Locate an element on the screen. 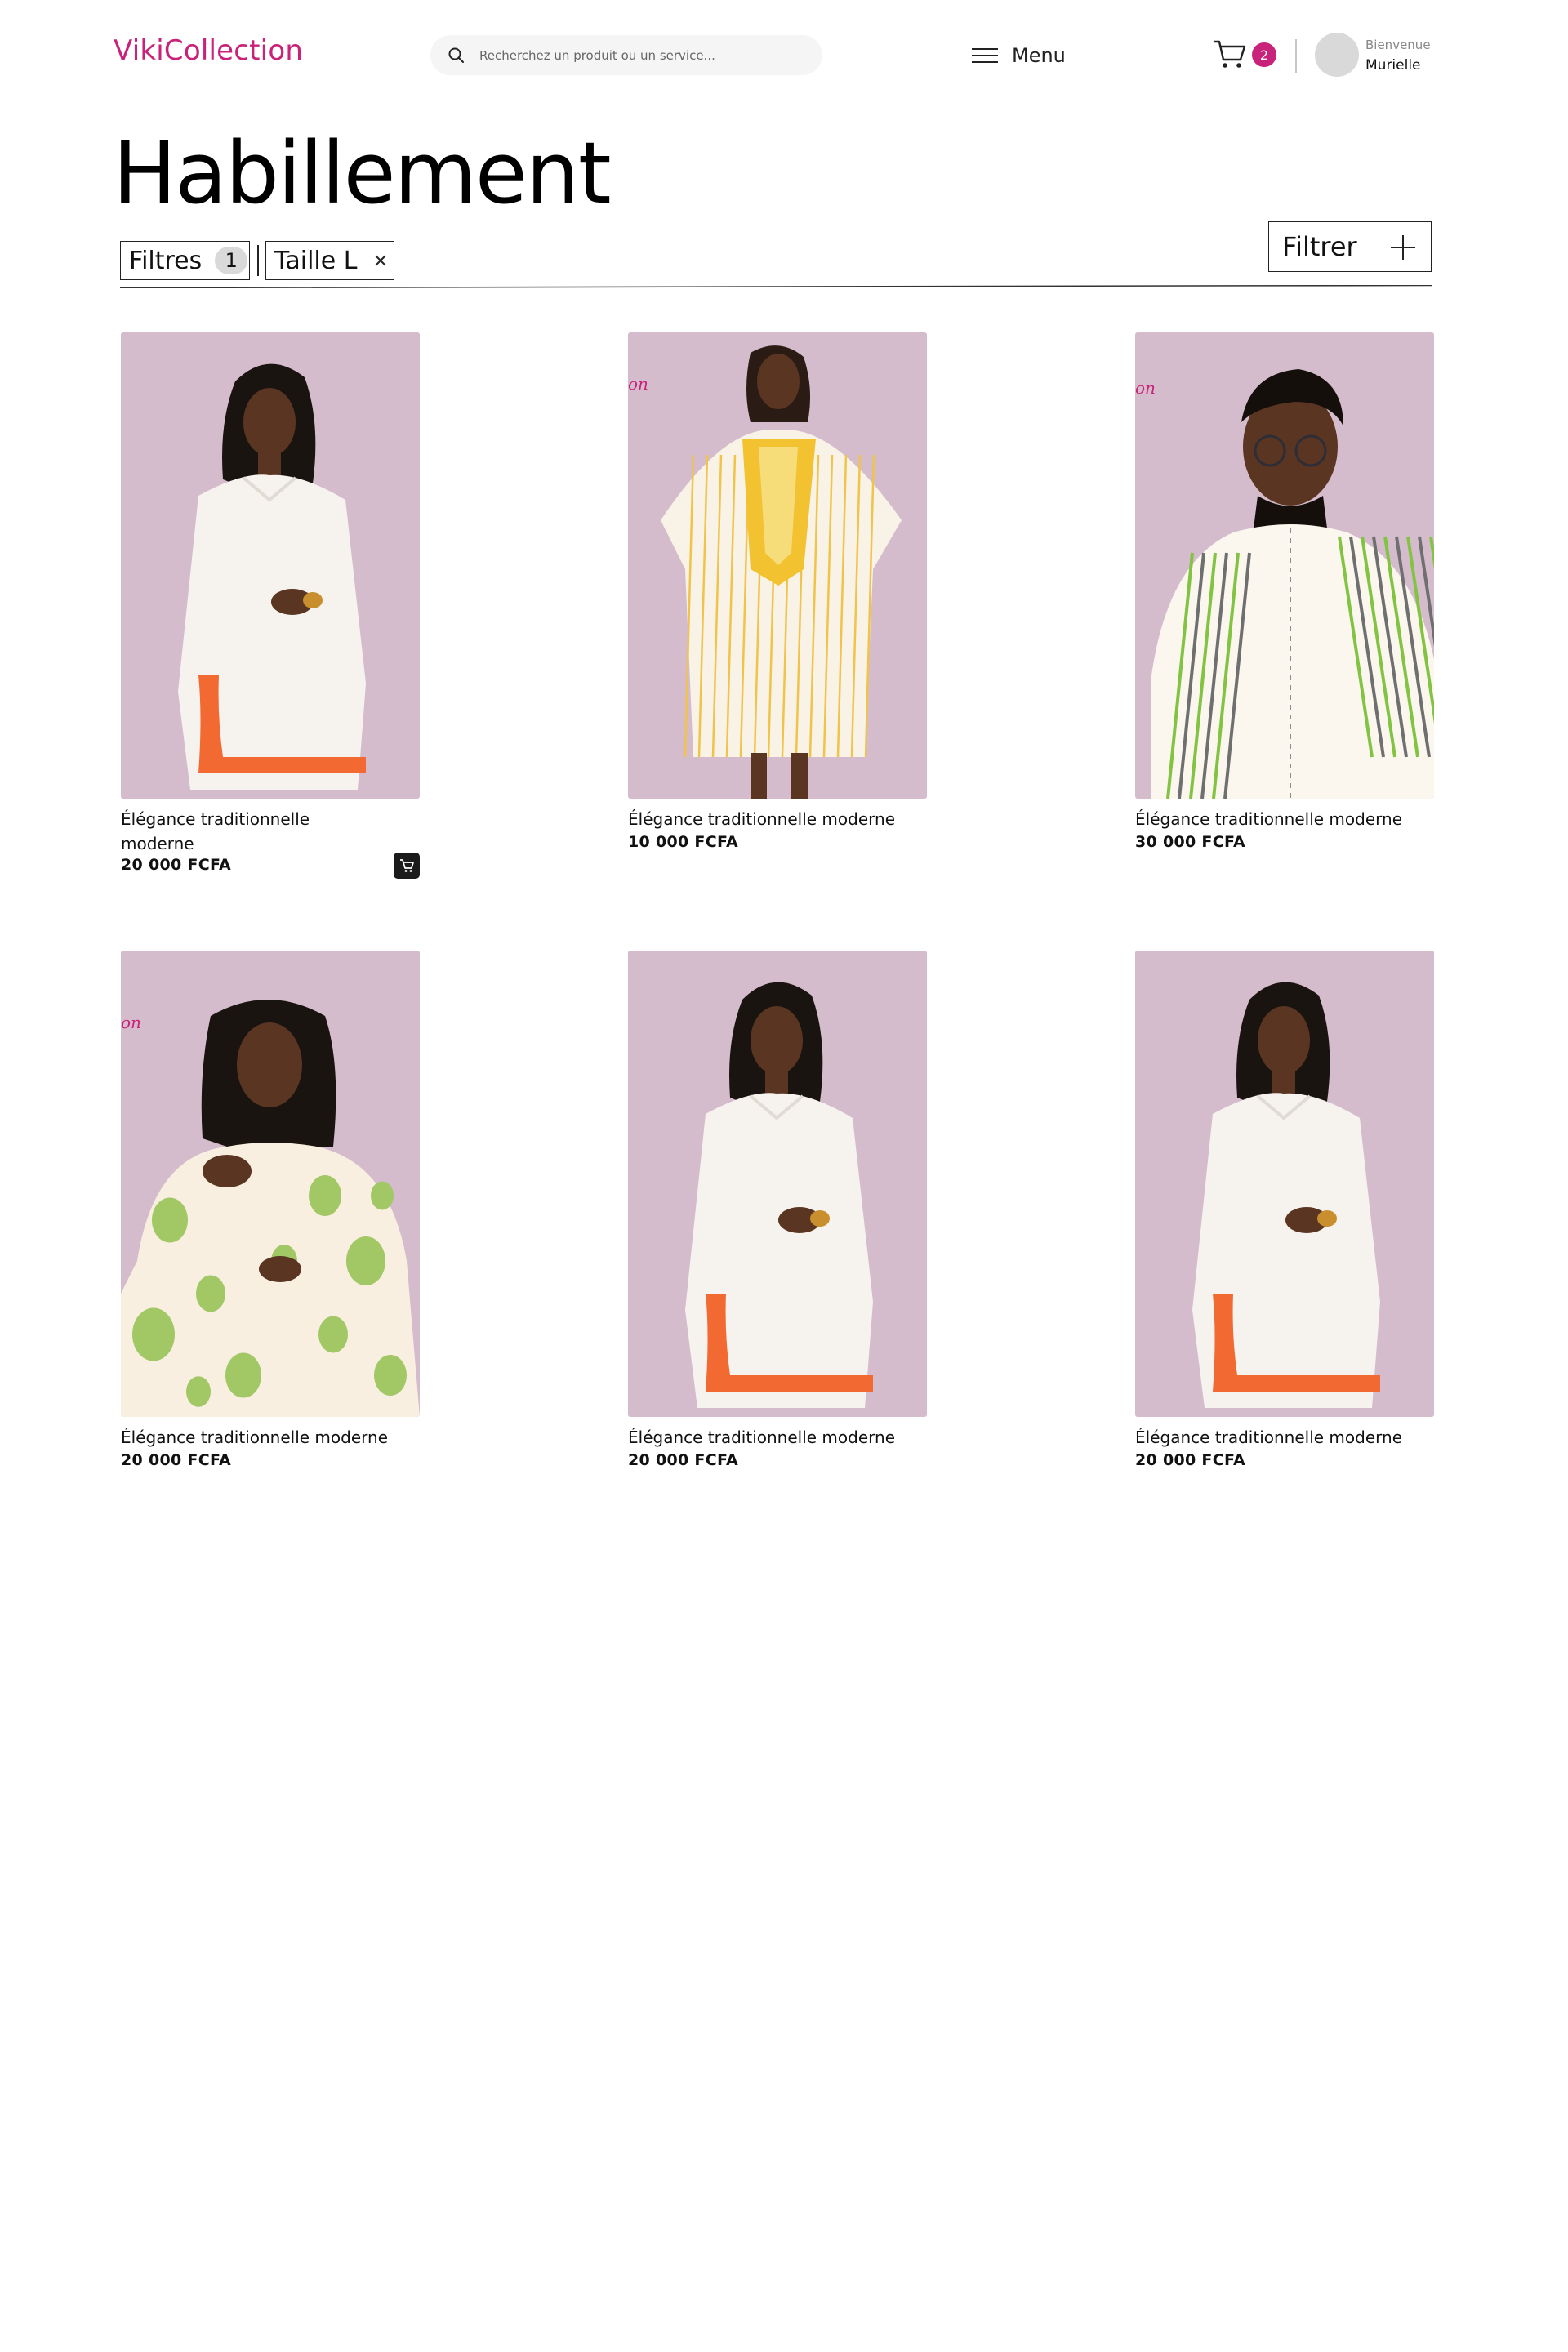 This screenshot has height=2352, width=1568. cart-count-badge: 2 is located at coordinates (1264, 54).